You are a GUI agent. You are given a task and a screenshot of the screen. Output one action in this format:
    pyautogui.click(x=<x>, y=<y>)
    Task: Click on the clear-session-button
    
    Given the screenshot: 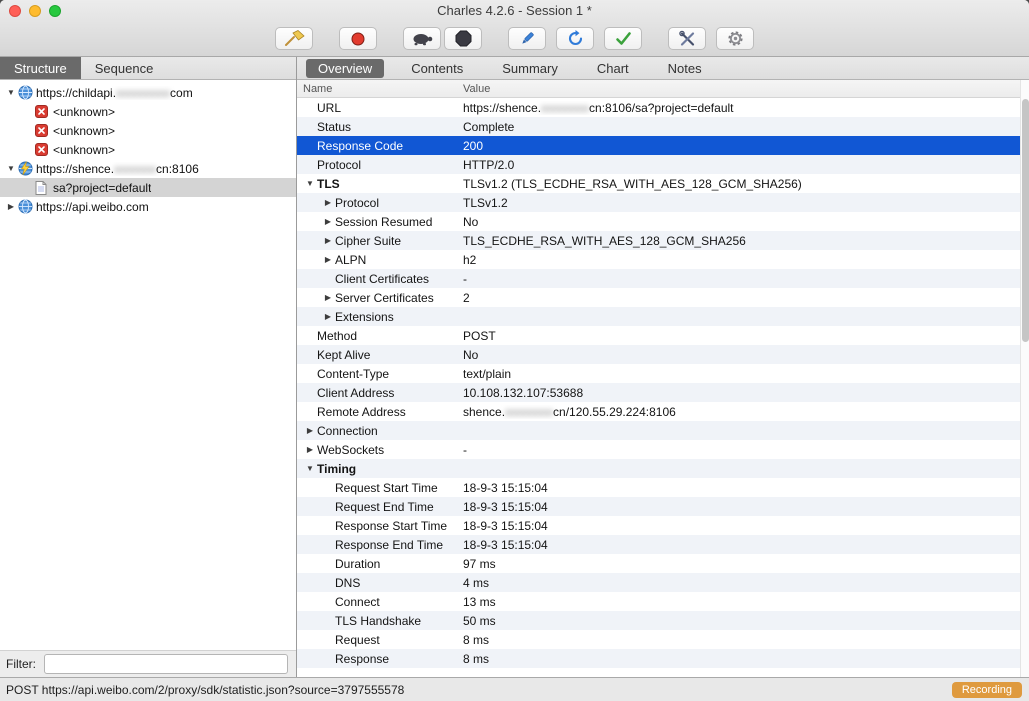 What is the action you would take?
    pyautogui.click(x=294, y=38)
    